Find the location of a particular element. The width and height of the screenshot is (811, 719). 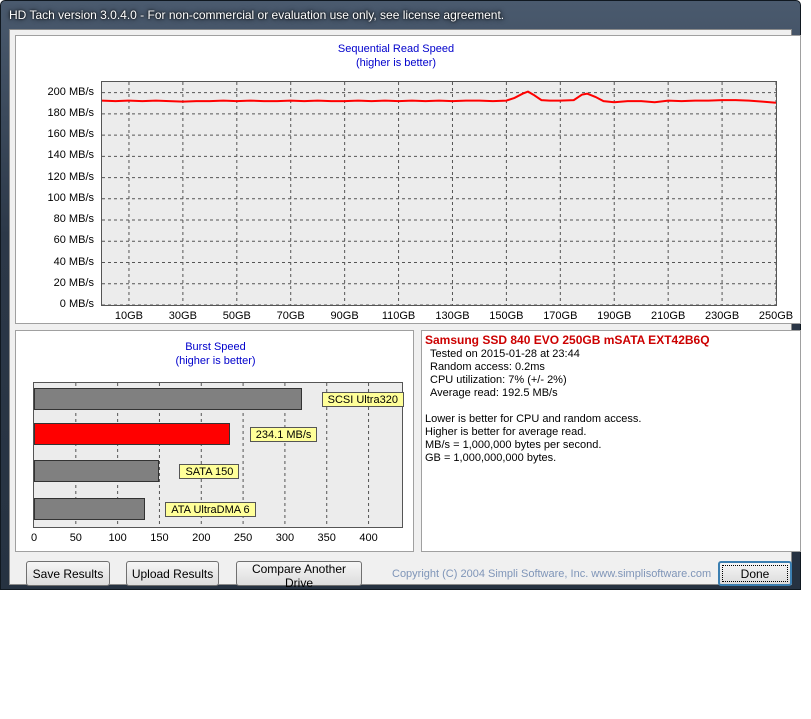

x-tick-label: 90GB is located at coordinates (344, 316).